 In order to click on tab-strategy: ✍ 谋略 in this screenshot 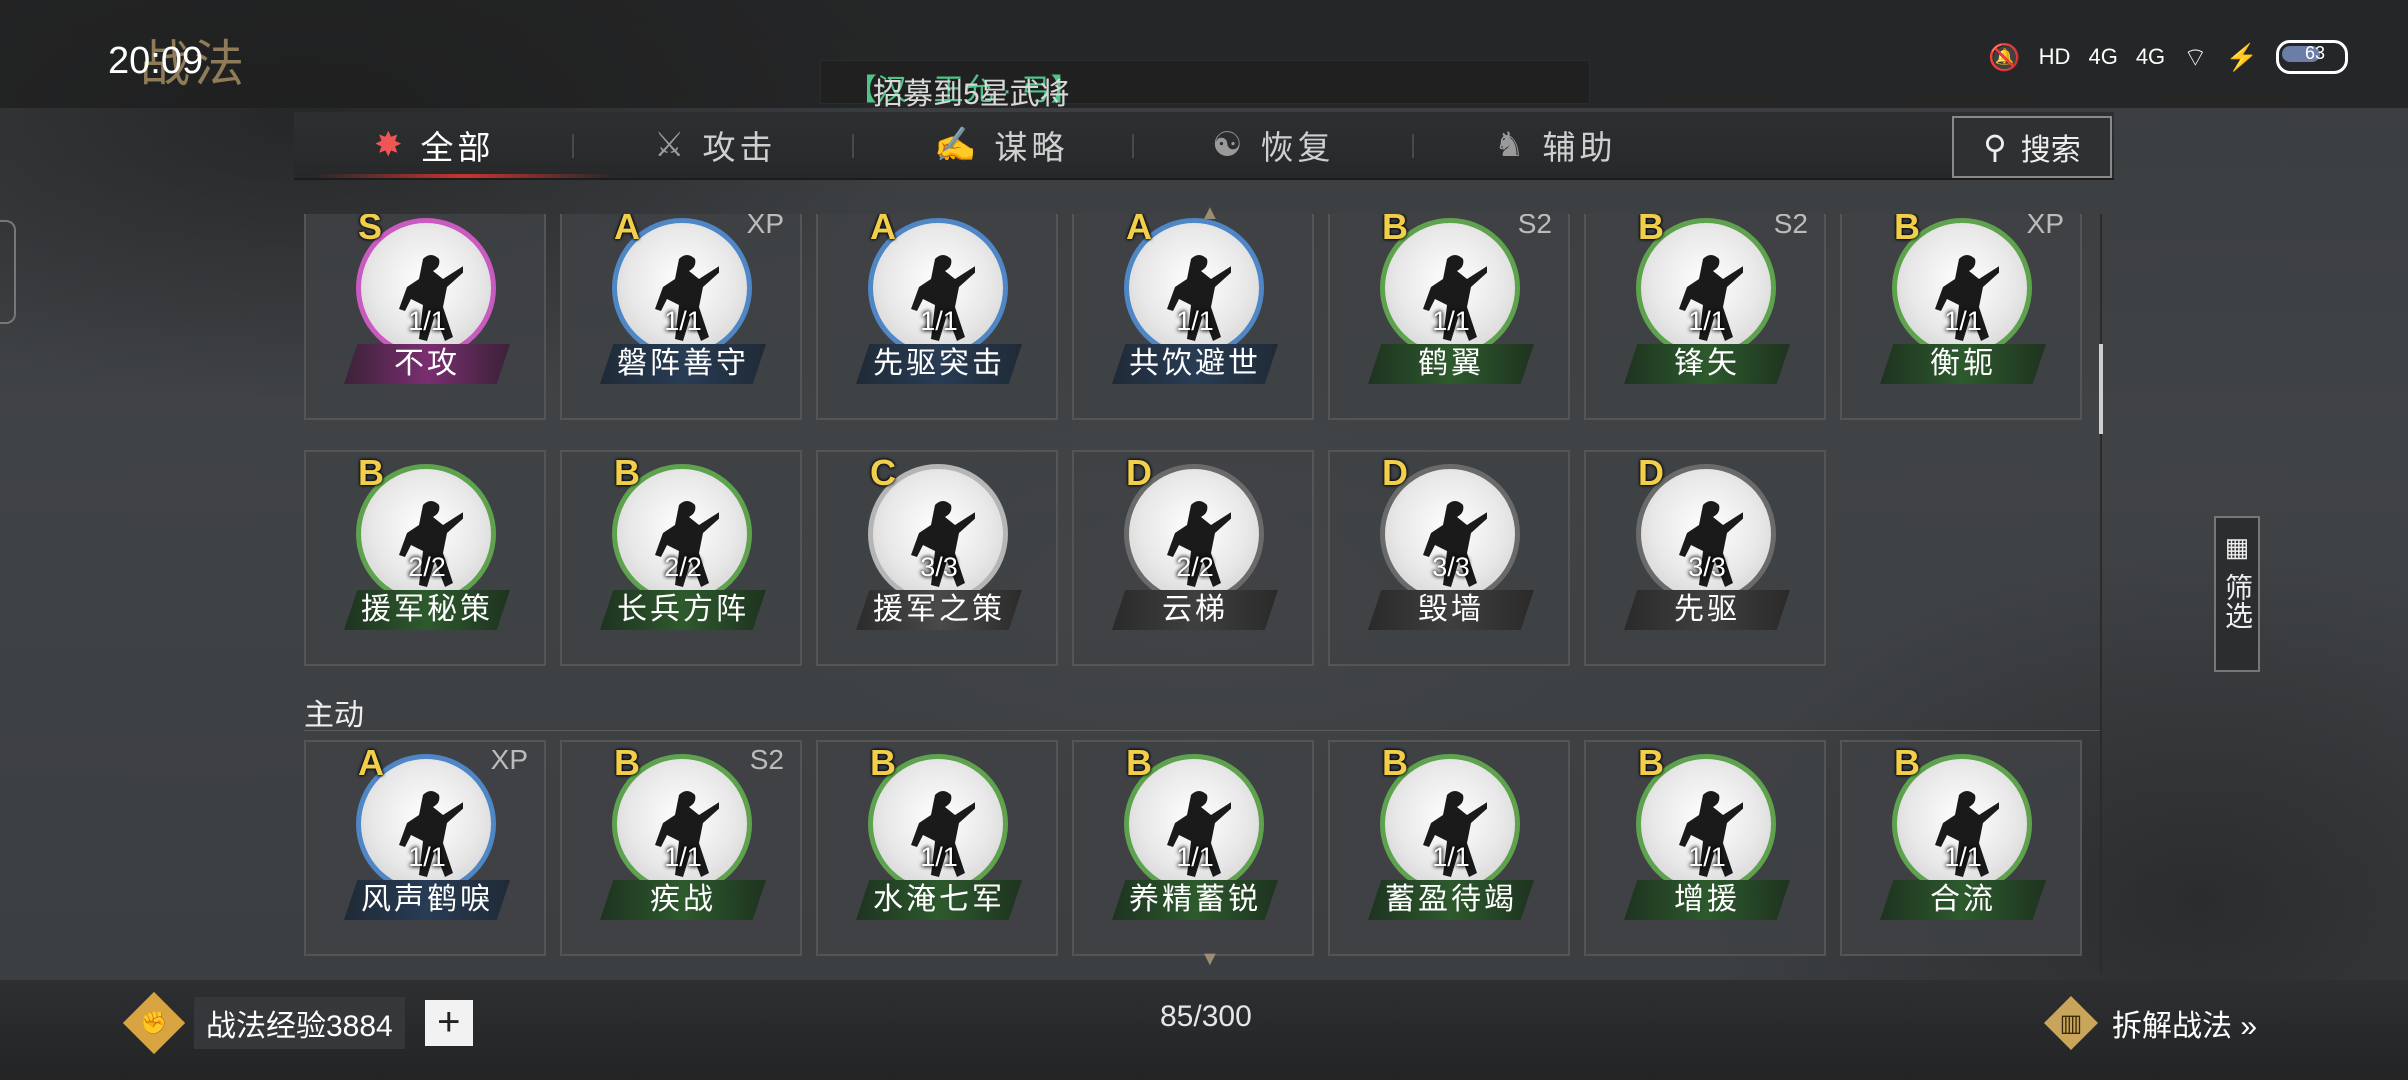, I will do `click(1001, 145)`.